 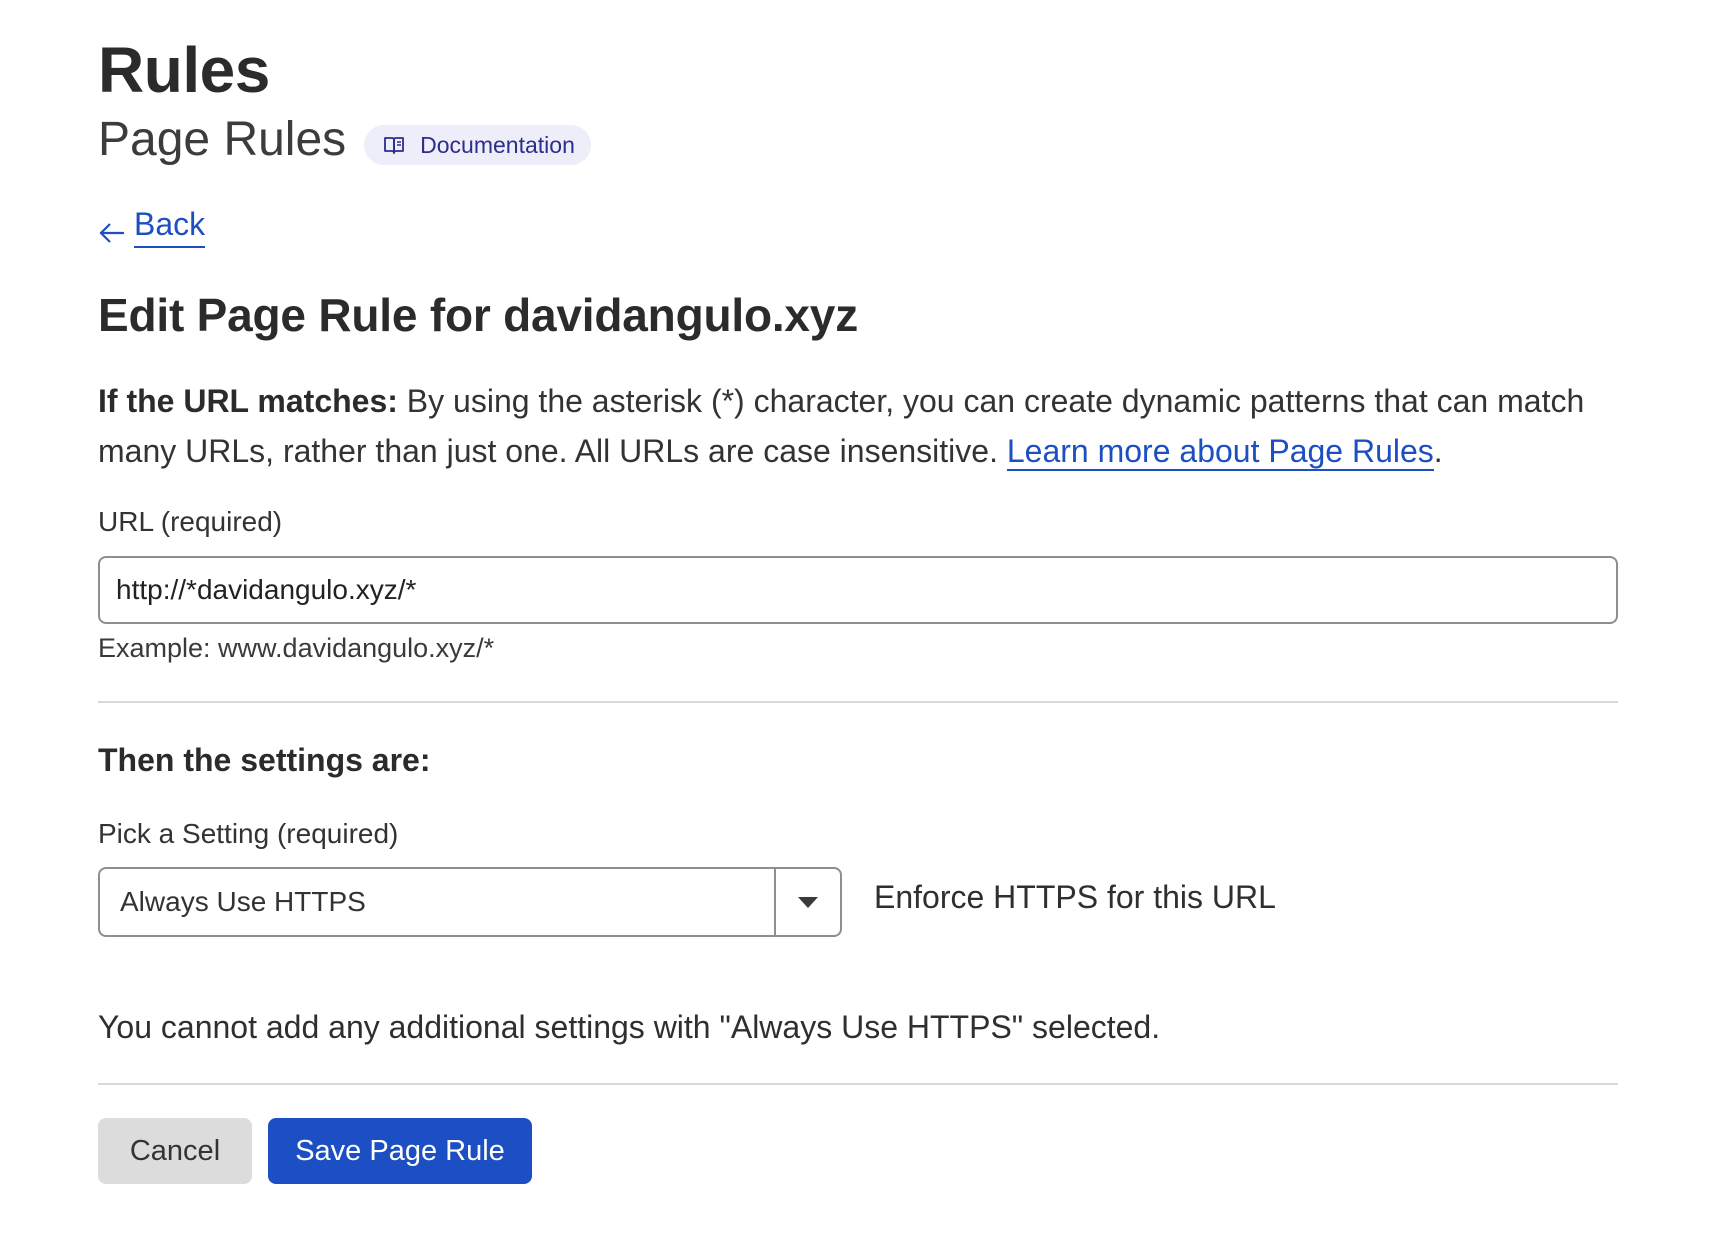 What do you see at coordinates (248, 401) in the screenshot?
I see `url-match-label: If the URL matches:` at bounding box center [248, 401].